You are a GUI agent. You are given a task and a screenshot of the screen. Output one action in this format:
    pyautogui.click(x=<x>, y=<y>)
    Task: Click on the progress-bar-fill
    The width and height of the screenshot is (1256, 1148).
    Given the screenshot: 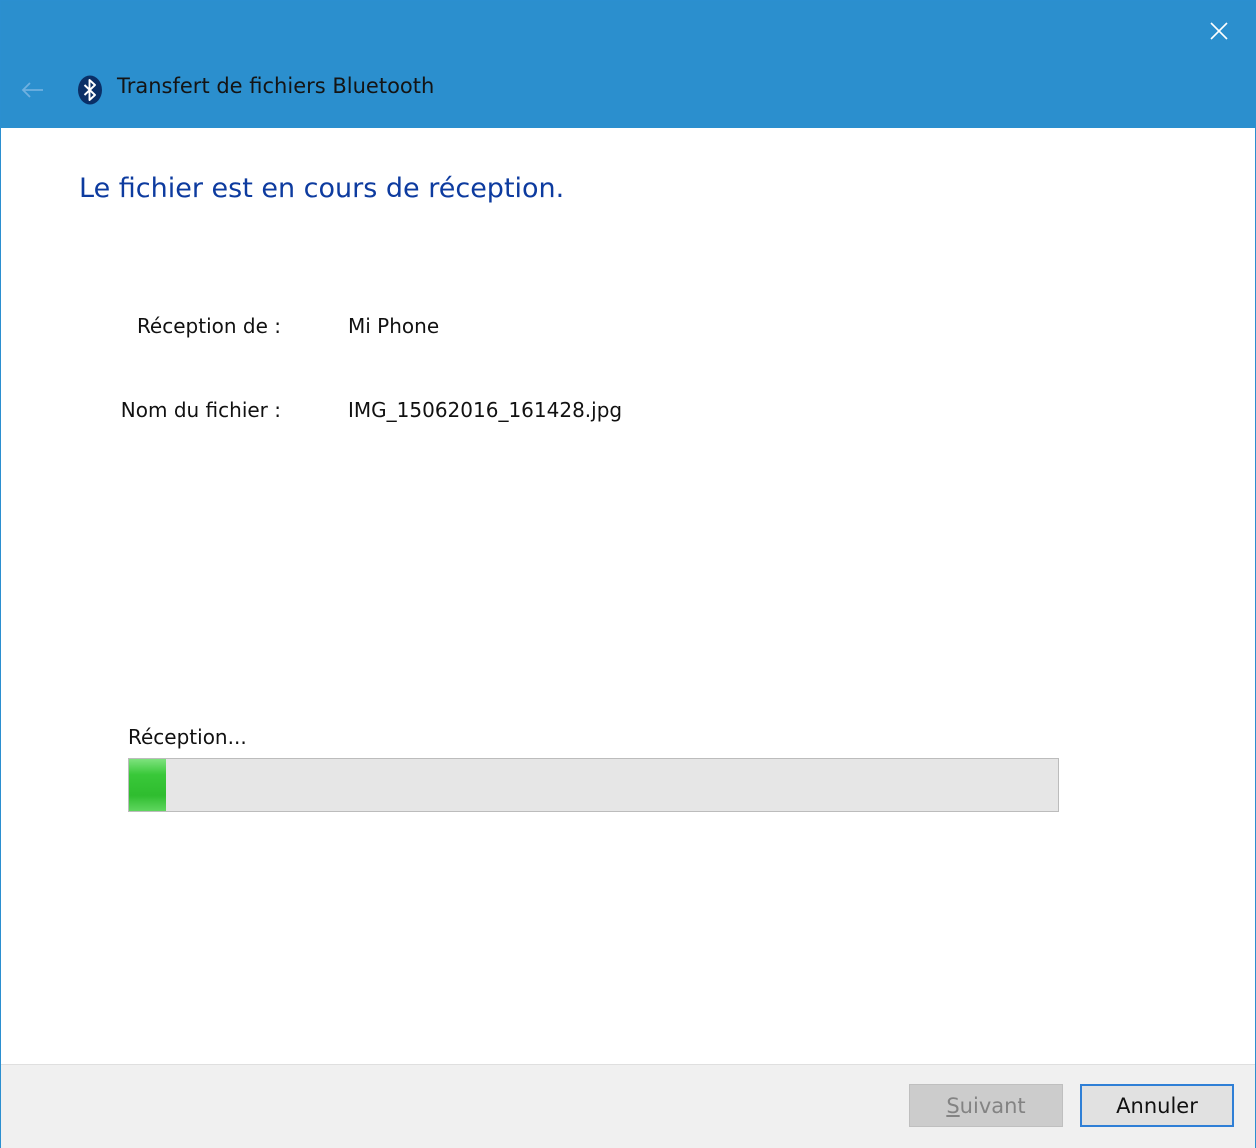 What is the action you would take?
    pyautogui.click(x=148, y=785)
    